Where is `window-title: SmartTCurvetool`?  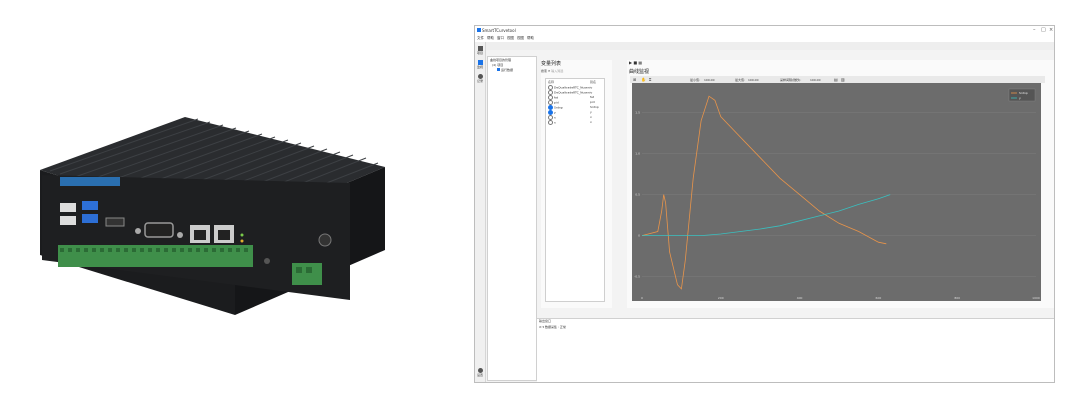 window-title: SmartTCurvetool is located at coordinates (499, 30).